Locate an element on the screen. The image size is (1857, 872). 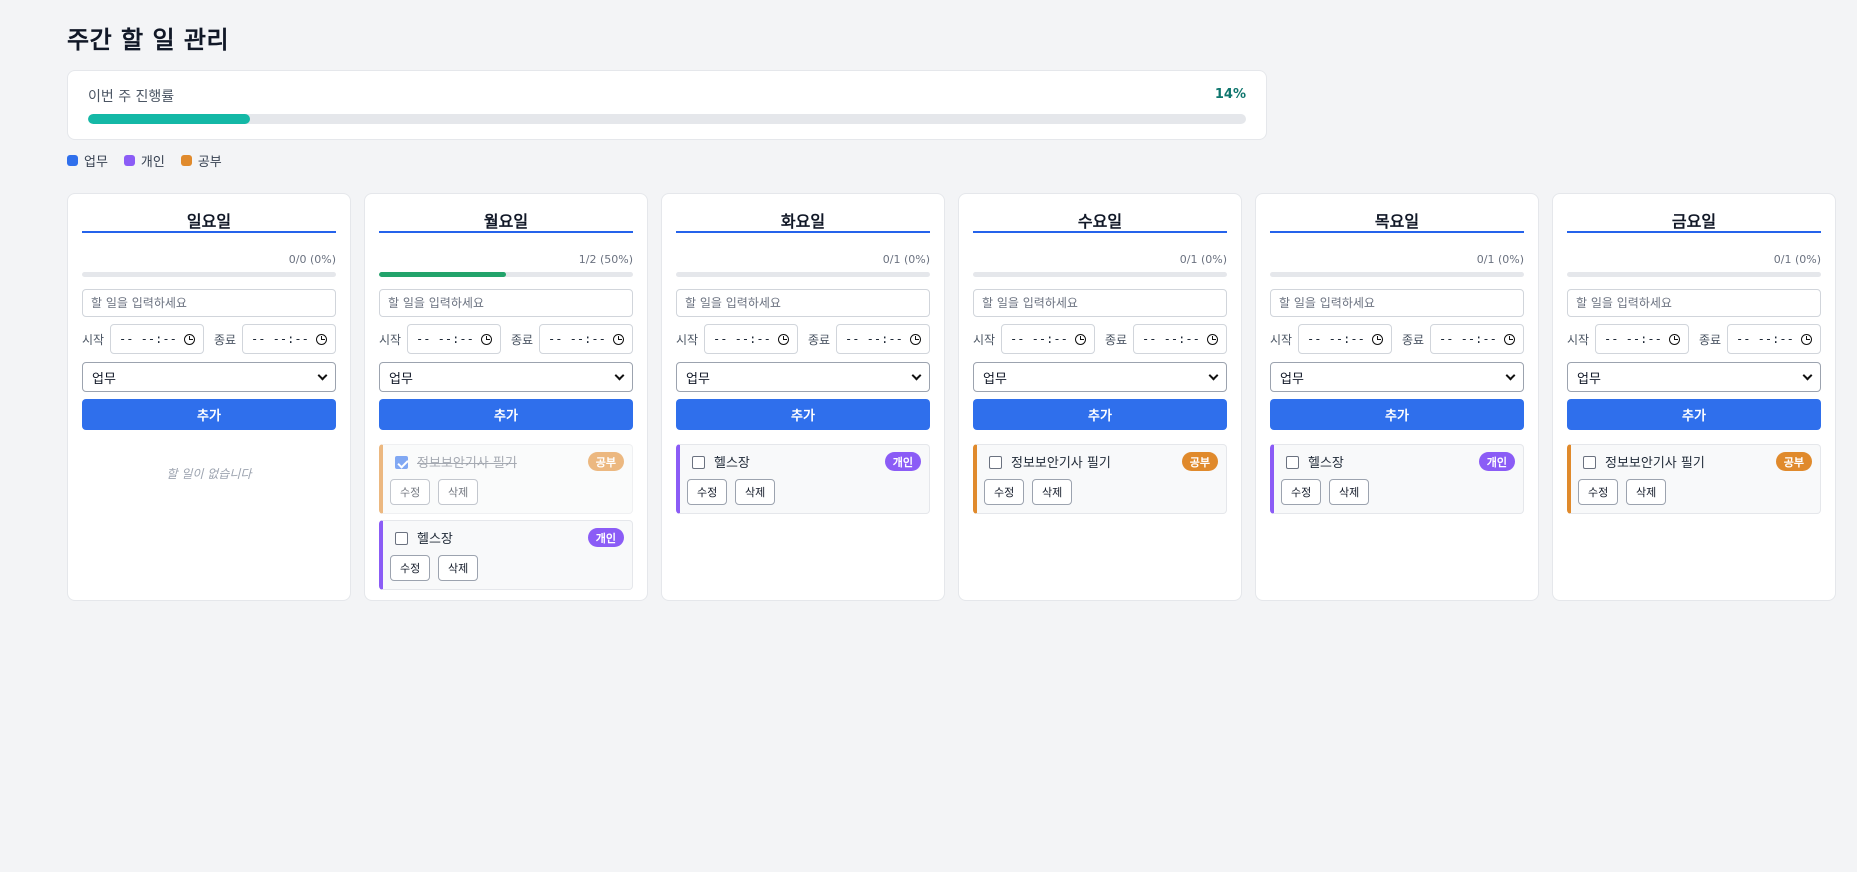
legend-item-study: 공부 is located at coordinates (201, 160).